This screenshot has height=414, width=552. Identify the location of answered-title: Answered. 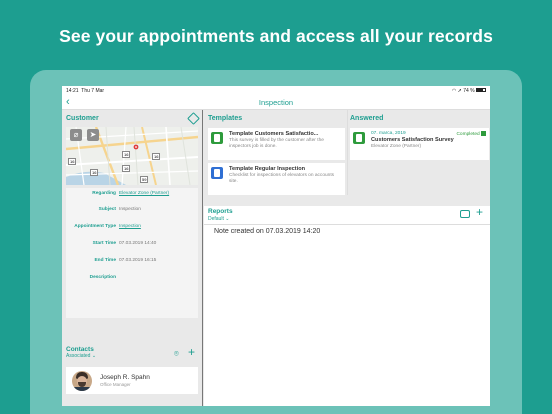
(367, 118).